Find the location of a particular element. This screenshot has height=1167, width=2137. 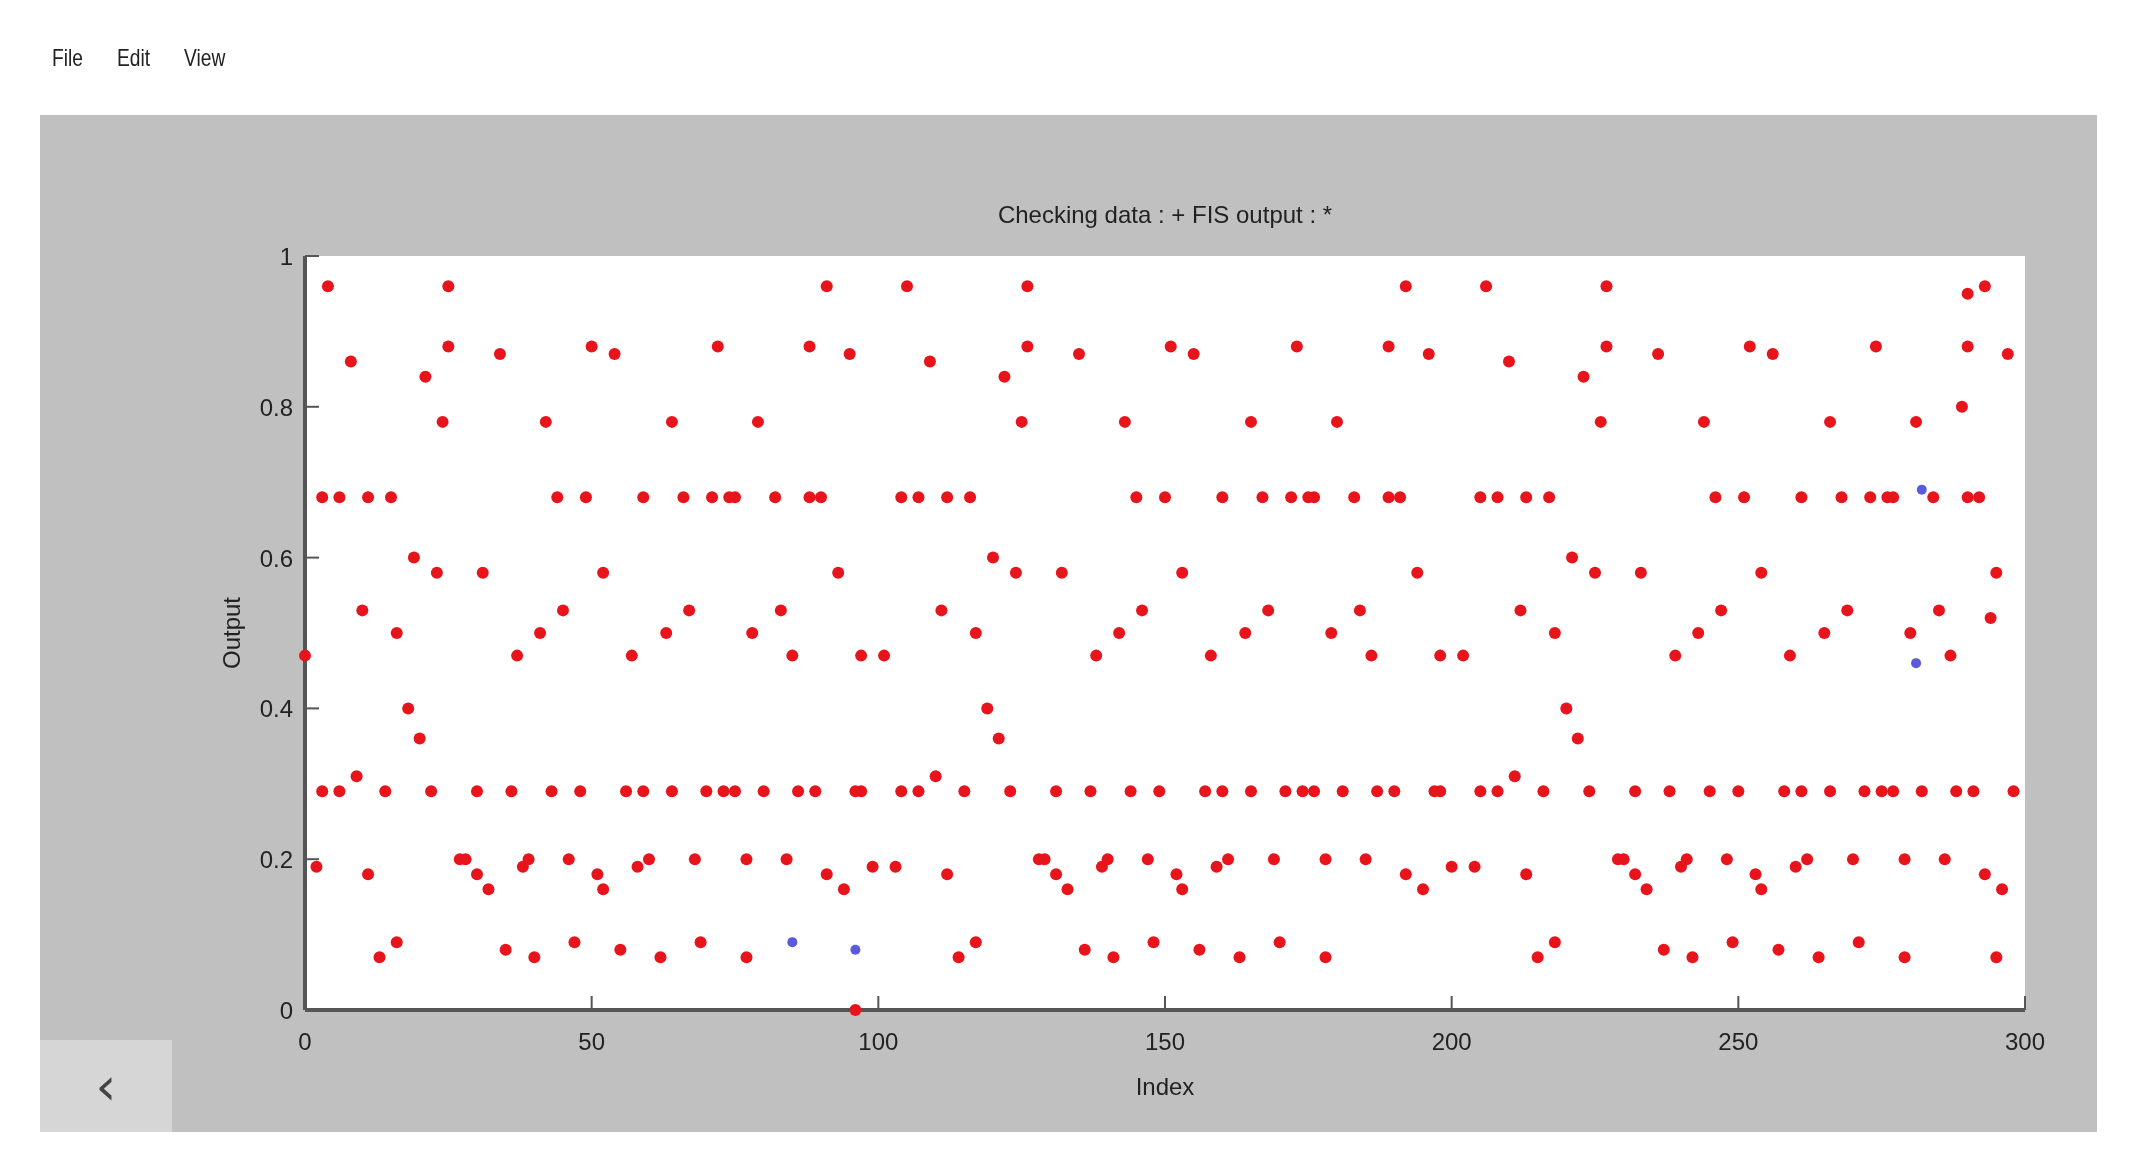

back-button: ‹ is located at coordinates (106, 1086).